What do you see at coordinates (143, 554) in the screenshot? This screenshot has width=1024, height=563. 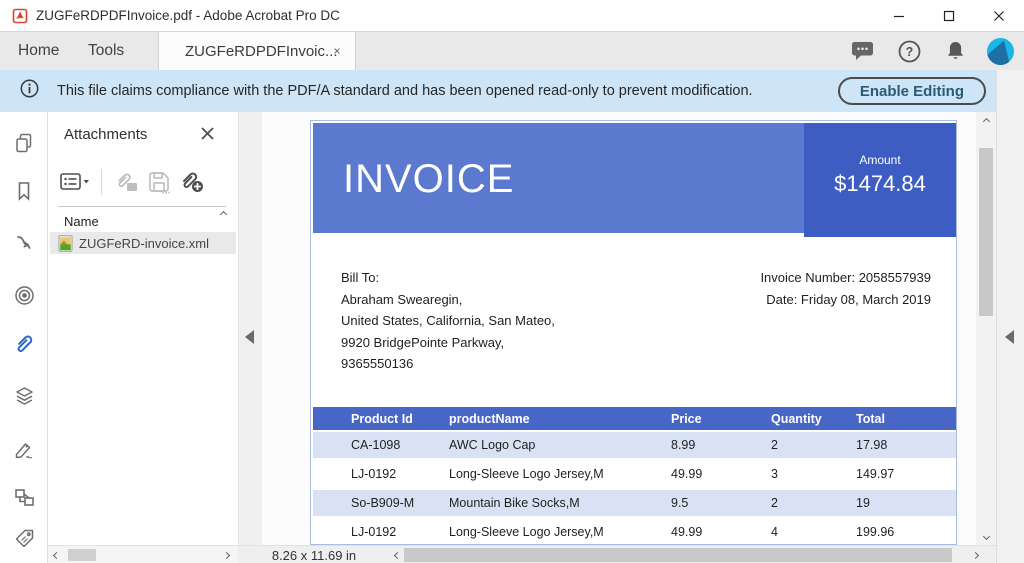 I see `attachments-horizontal-scrollbar` at bounding box center [143, 554].